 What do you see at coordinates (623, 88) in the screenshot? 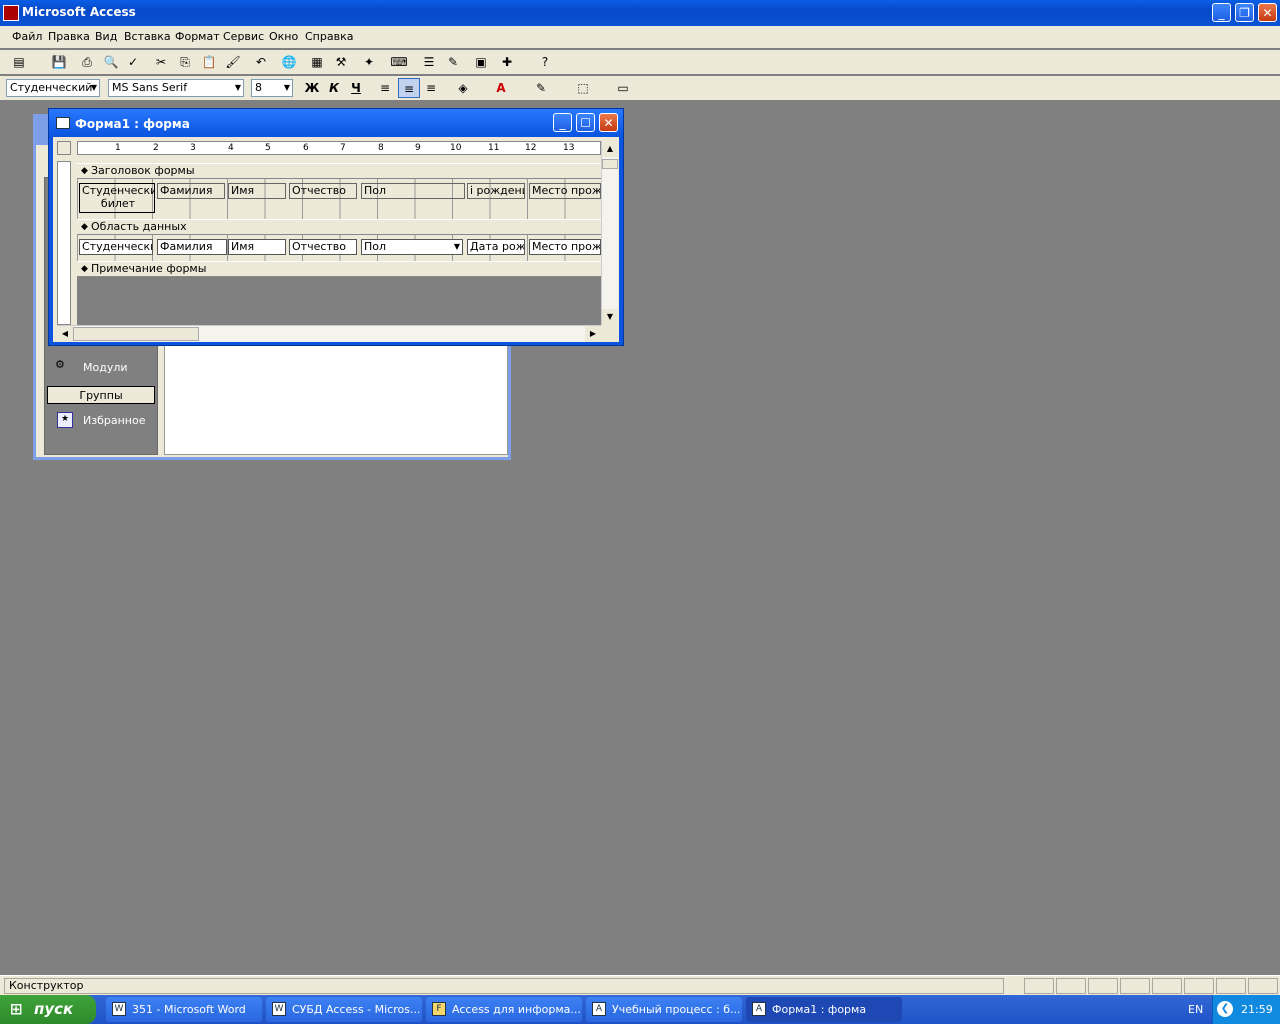
I see `special-effect-icon: ▭` at bounding box center [623, 88].